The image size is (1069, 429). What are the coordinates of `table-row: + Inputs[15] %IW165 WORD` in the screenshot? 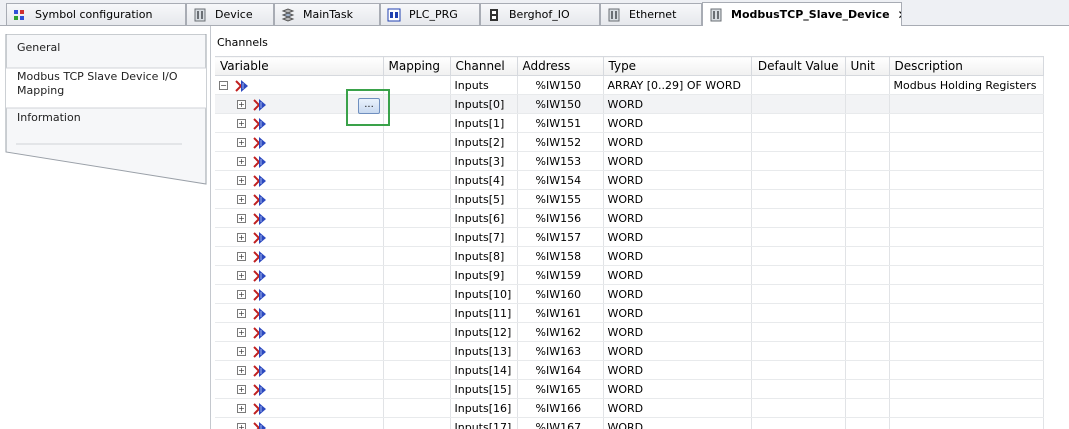 It's located at (629, 389).